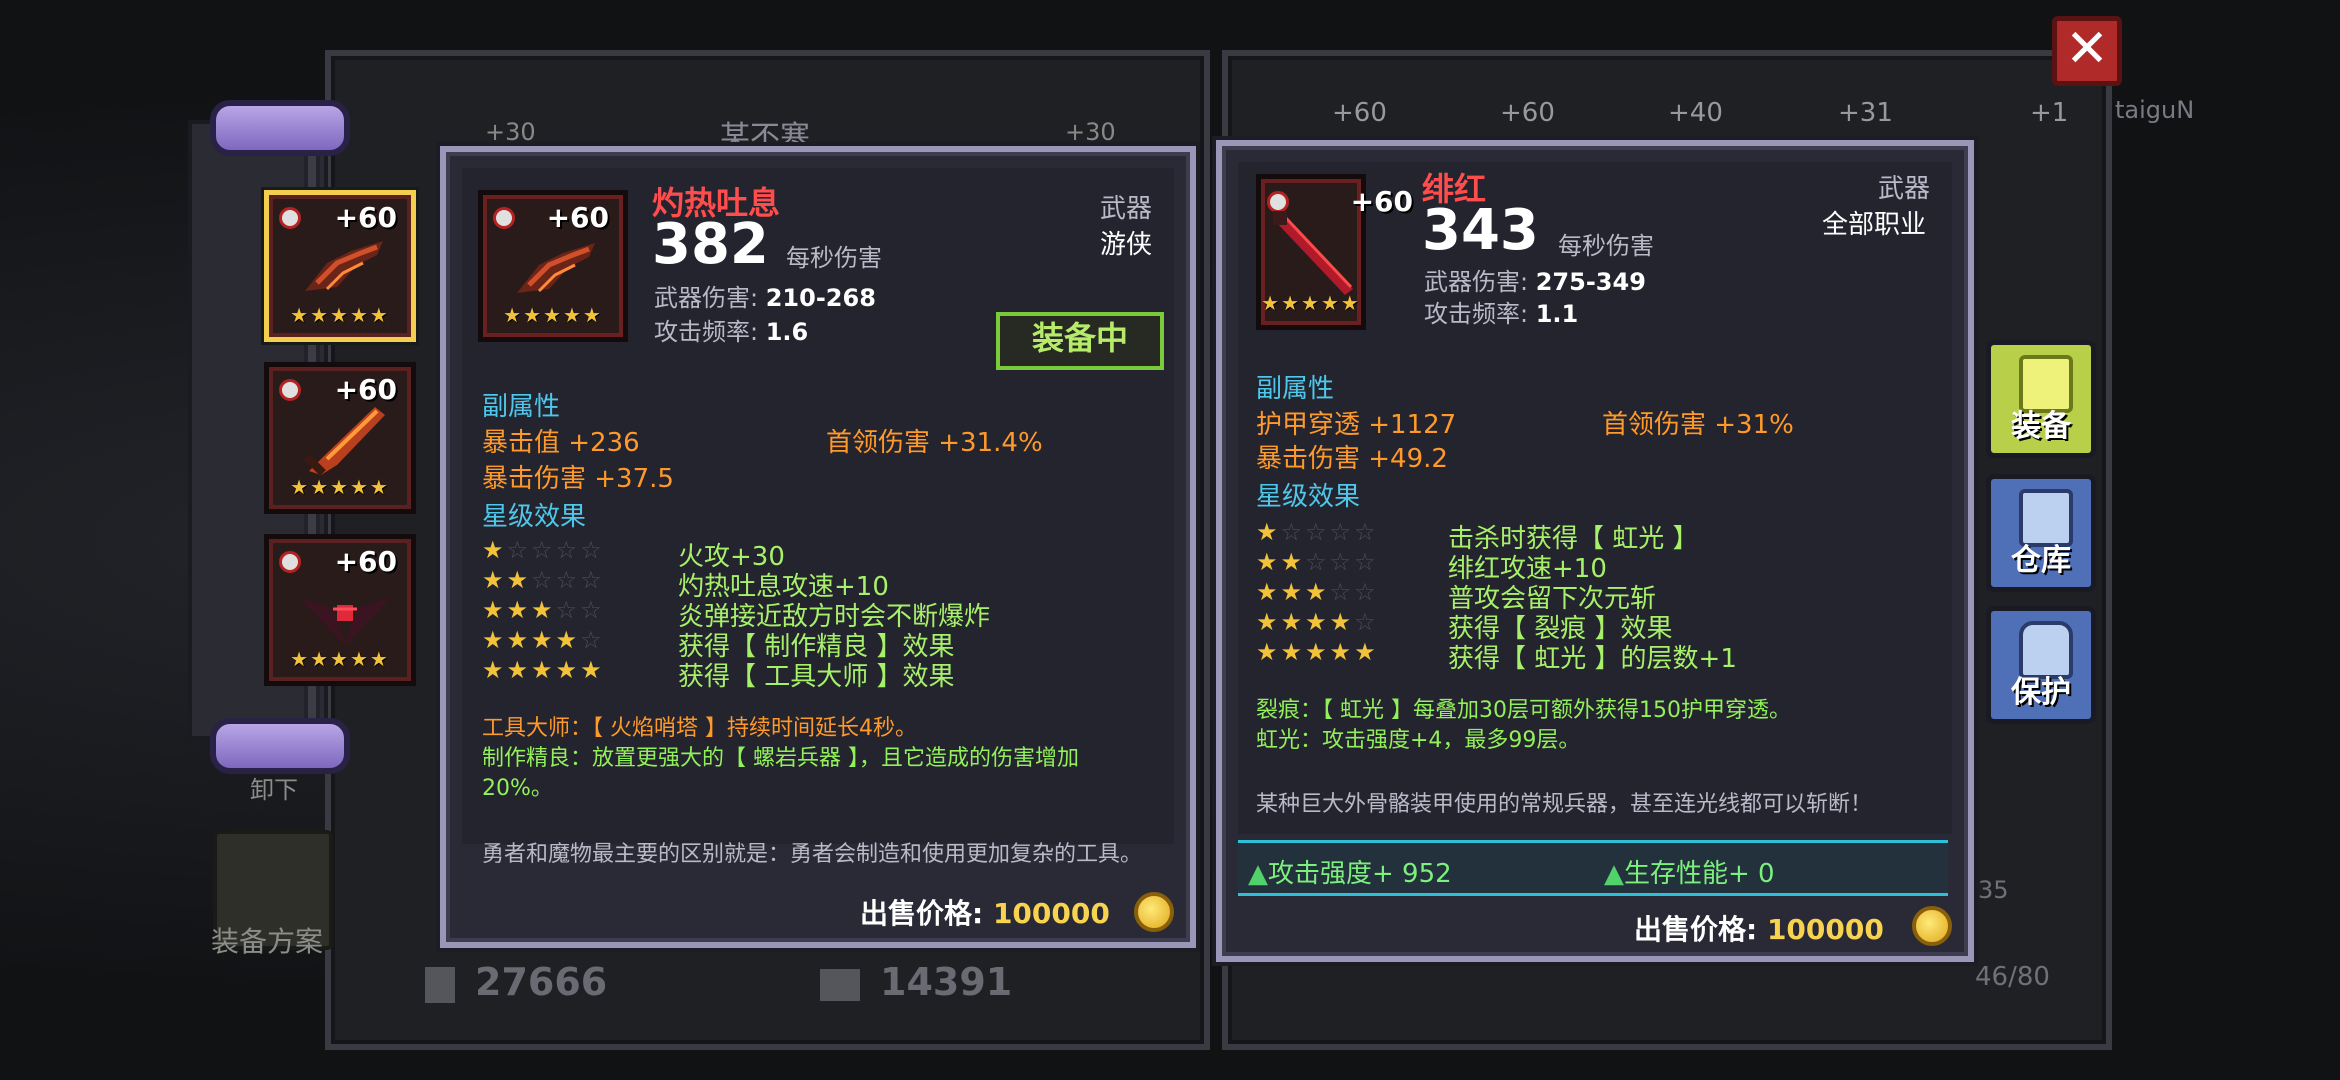 The width and height of the screenshot is (2340, 1080). What do you see at coordinates (267, 941) in the screenshot?
I see `equip-plan-label: 装备方案` at bounding box center [267, 941].